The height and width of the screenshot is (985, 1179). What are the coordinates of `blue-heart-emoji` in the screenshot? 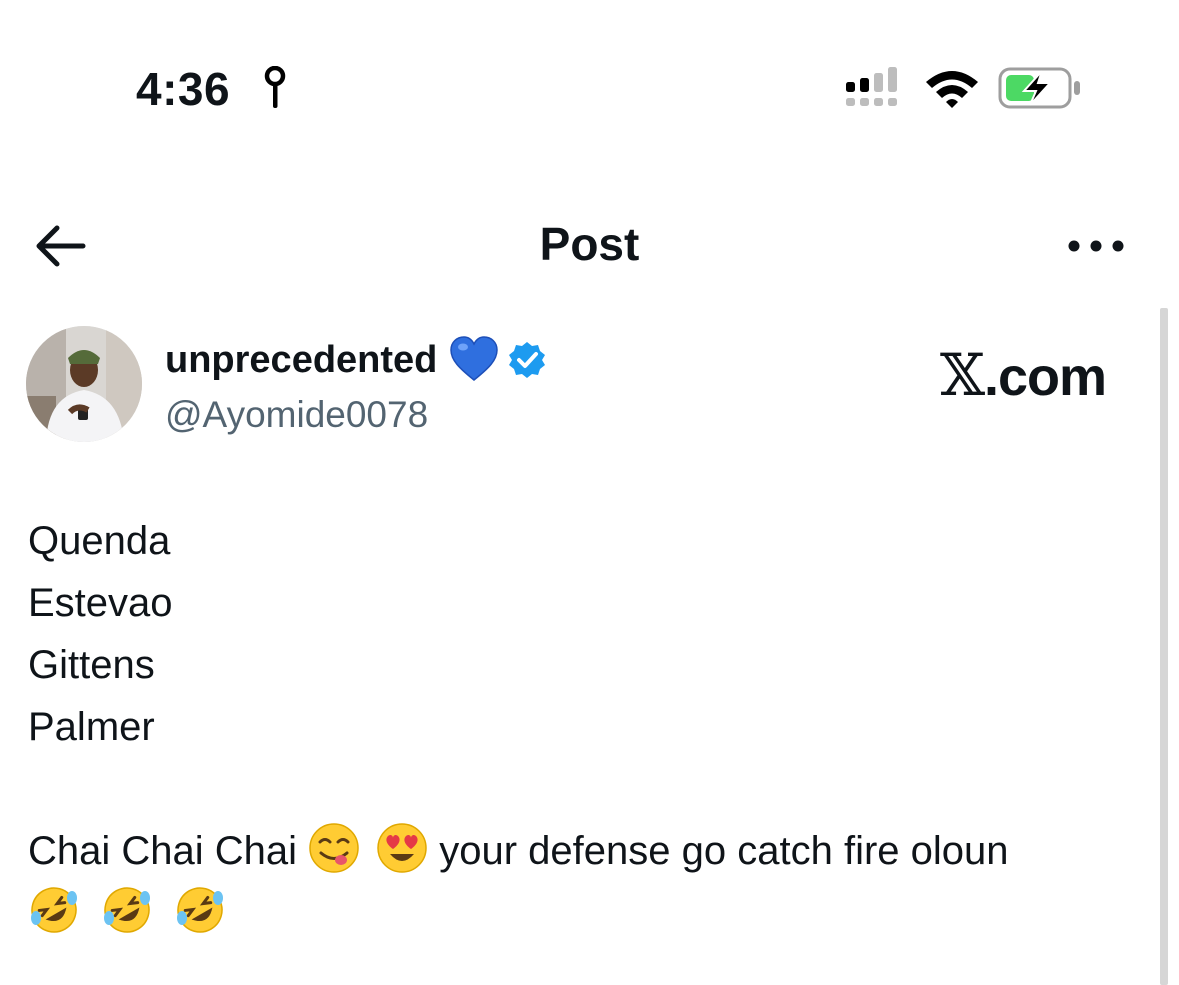 It's located at (474, 358).